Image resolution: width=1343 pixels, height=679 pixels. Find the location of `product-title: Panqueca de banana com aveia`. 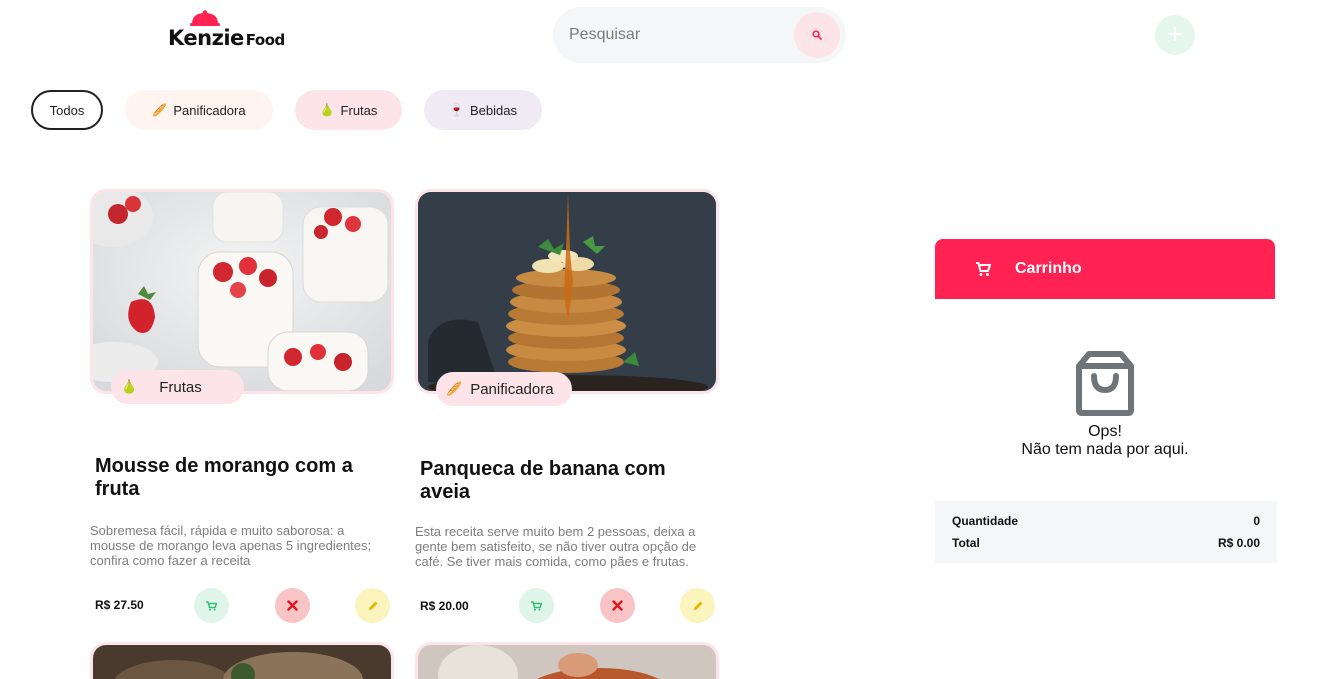

product-title: Panqueca de banana com aveia is located at coordinates (543, 480).